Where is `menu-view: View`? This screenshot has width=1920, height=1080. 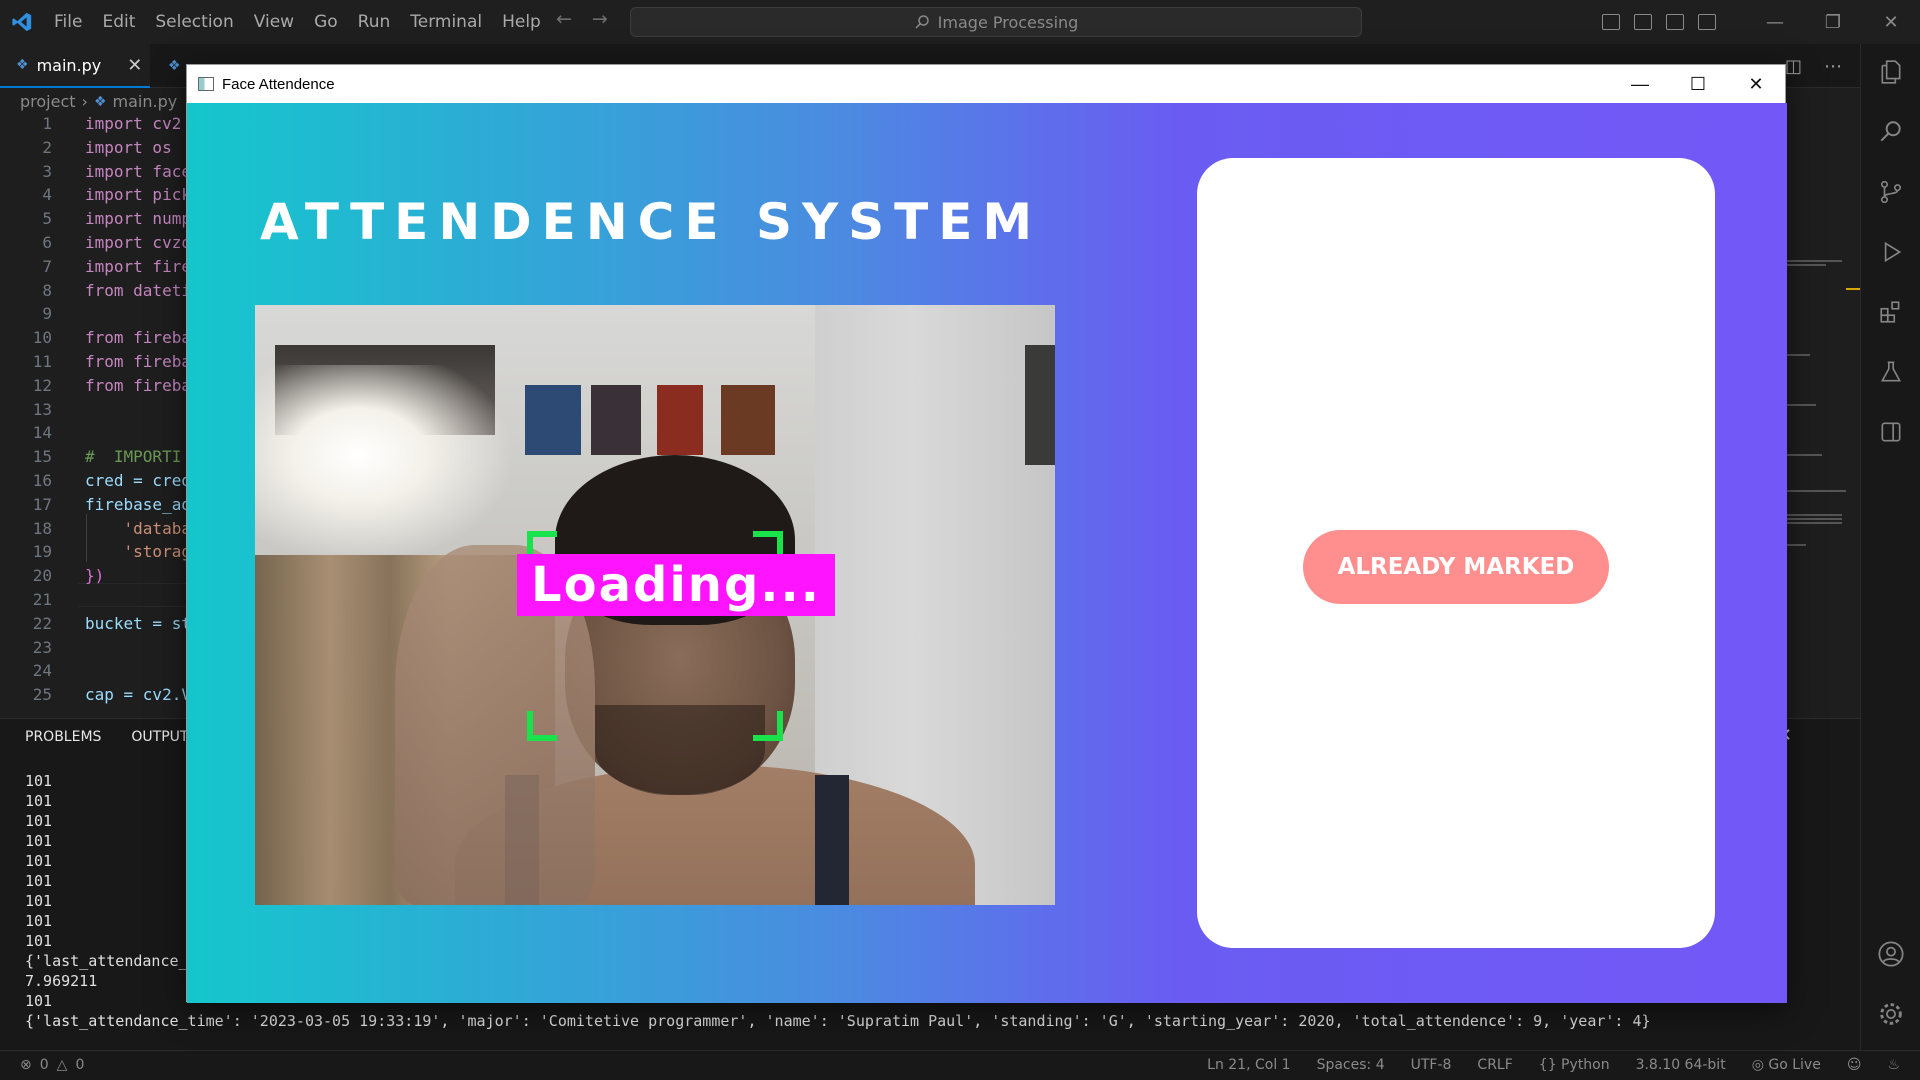
menu-view: View is located at coordinates (274, 22).